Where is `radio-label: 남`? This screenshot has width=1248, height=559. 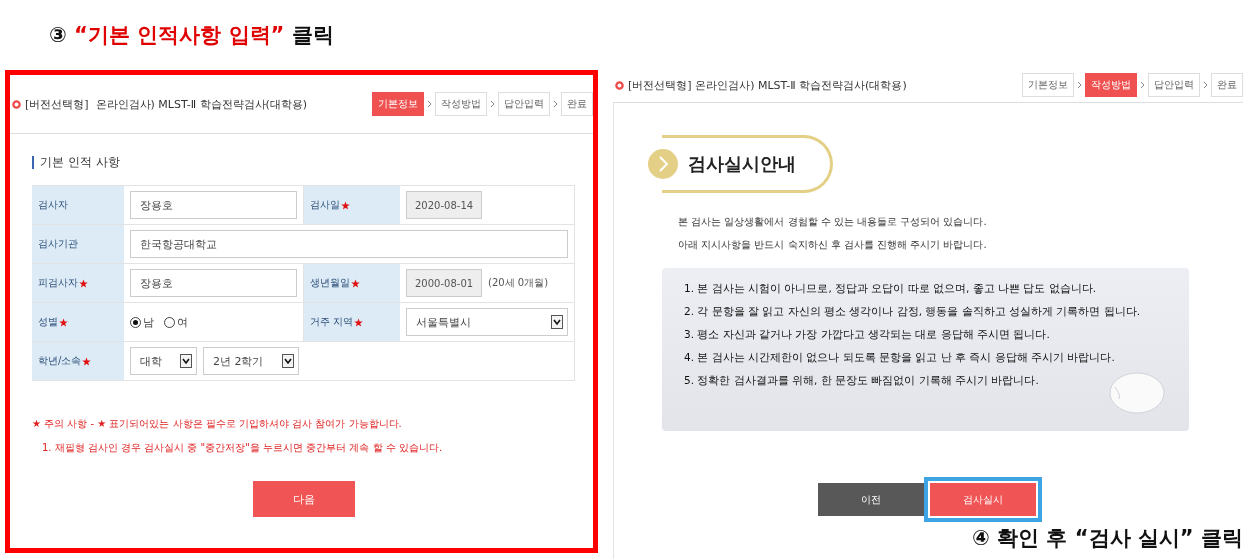 radio-label: 남 is located at coordinates (148, 322).